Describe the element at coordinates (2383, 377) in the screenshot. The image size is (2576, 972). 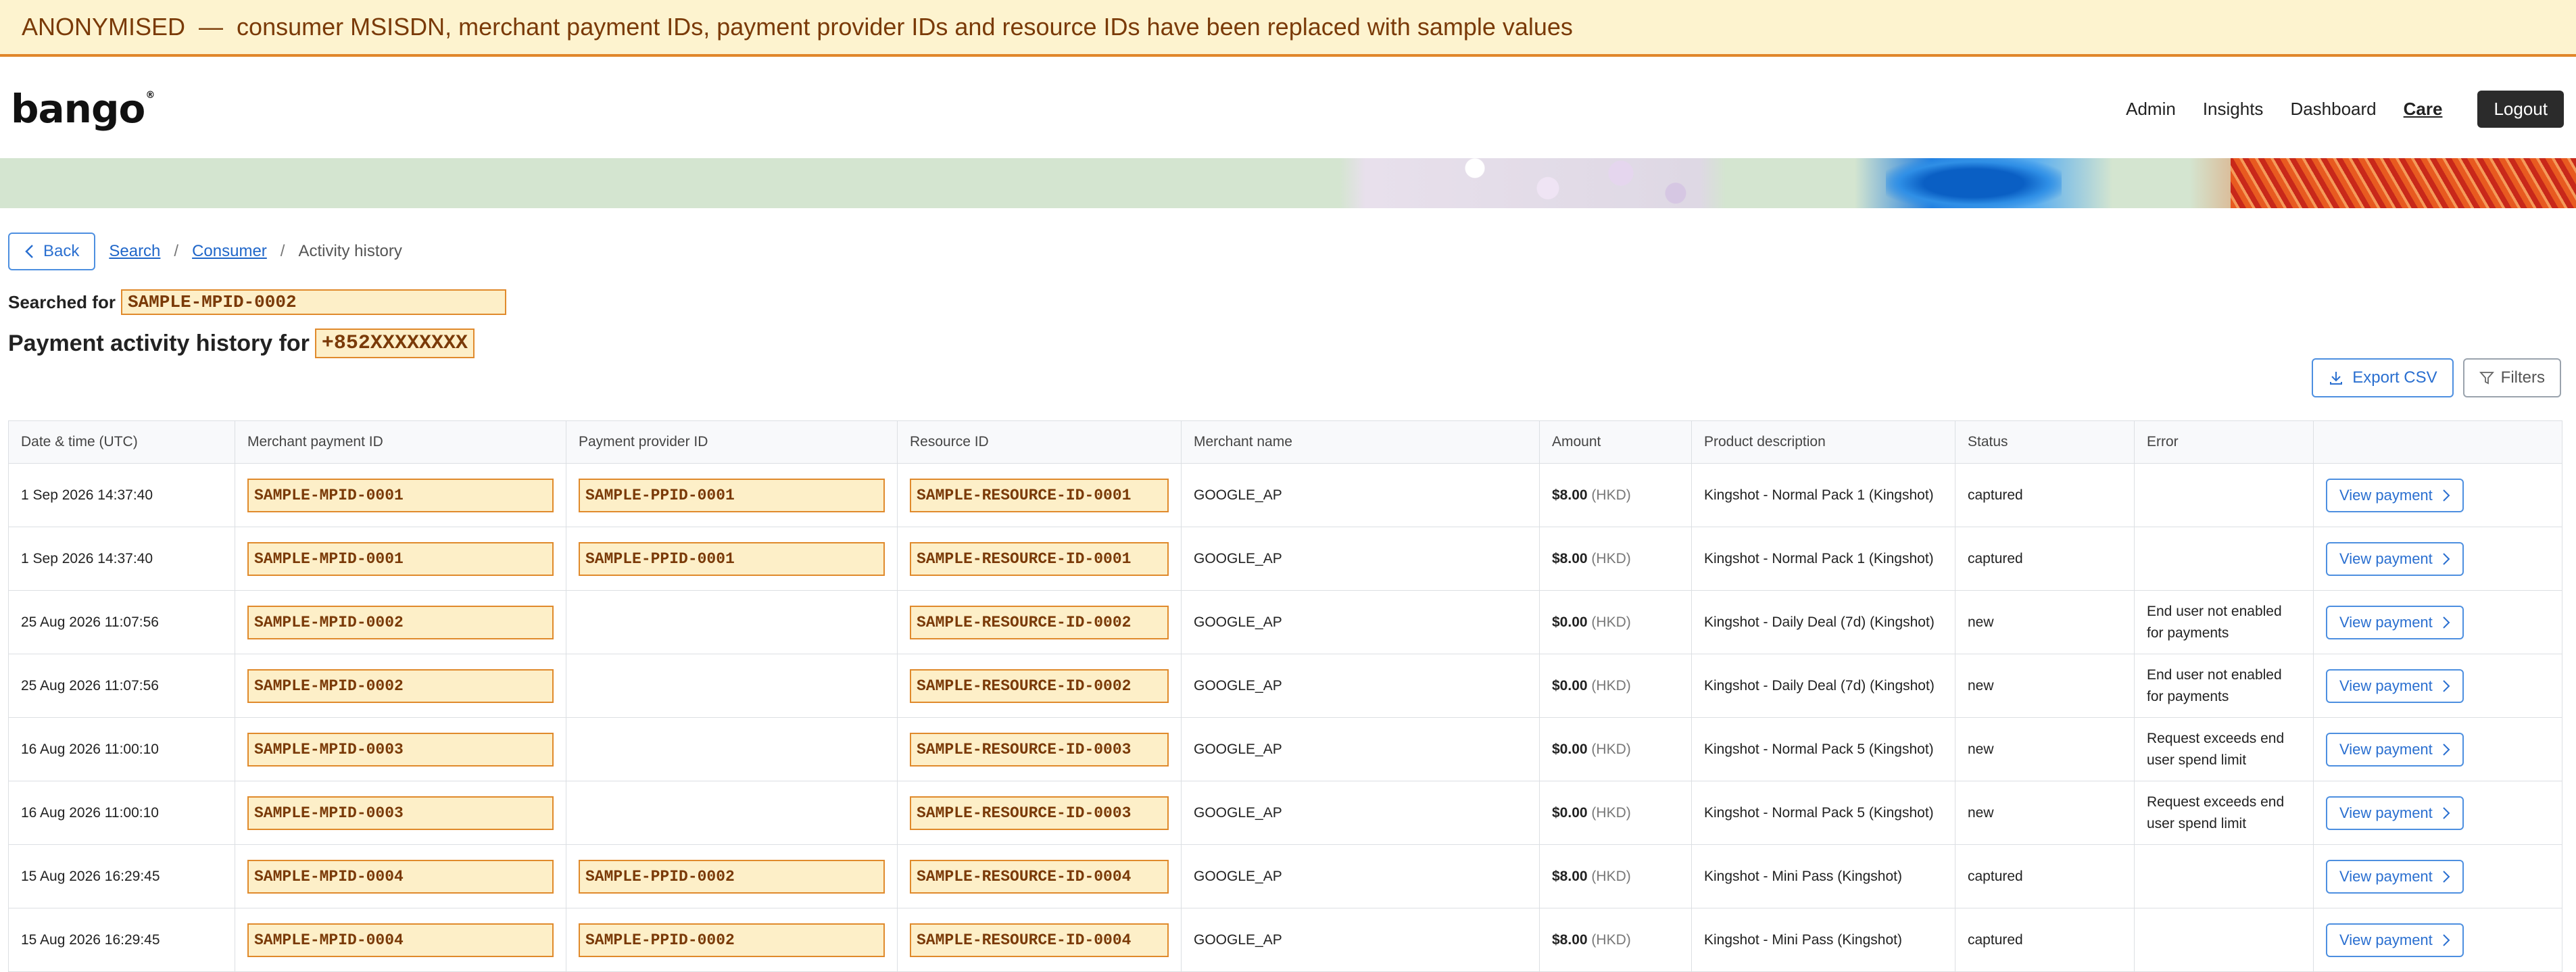
I see `export-csv-button: Export CSV` at that location.